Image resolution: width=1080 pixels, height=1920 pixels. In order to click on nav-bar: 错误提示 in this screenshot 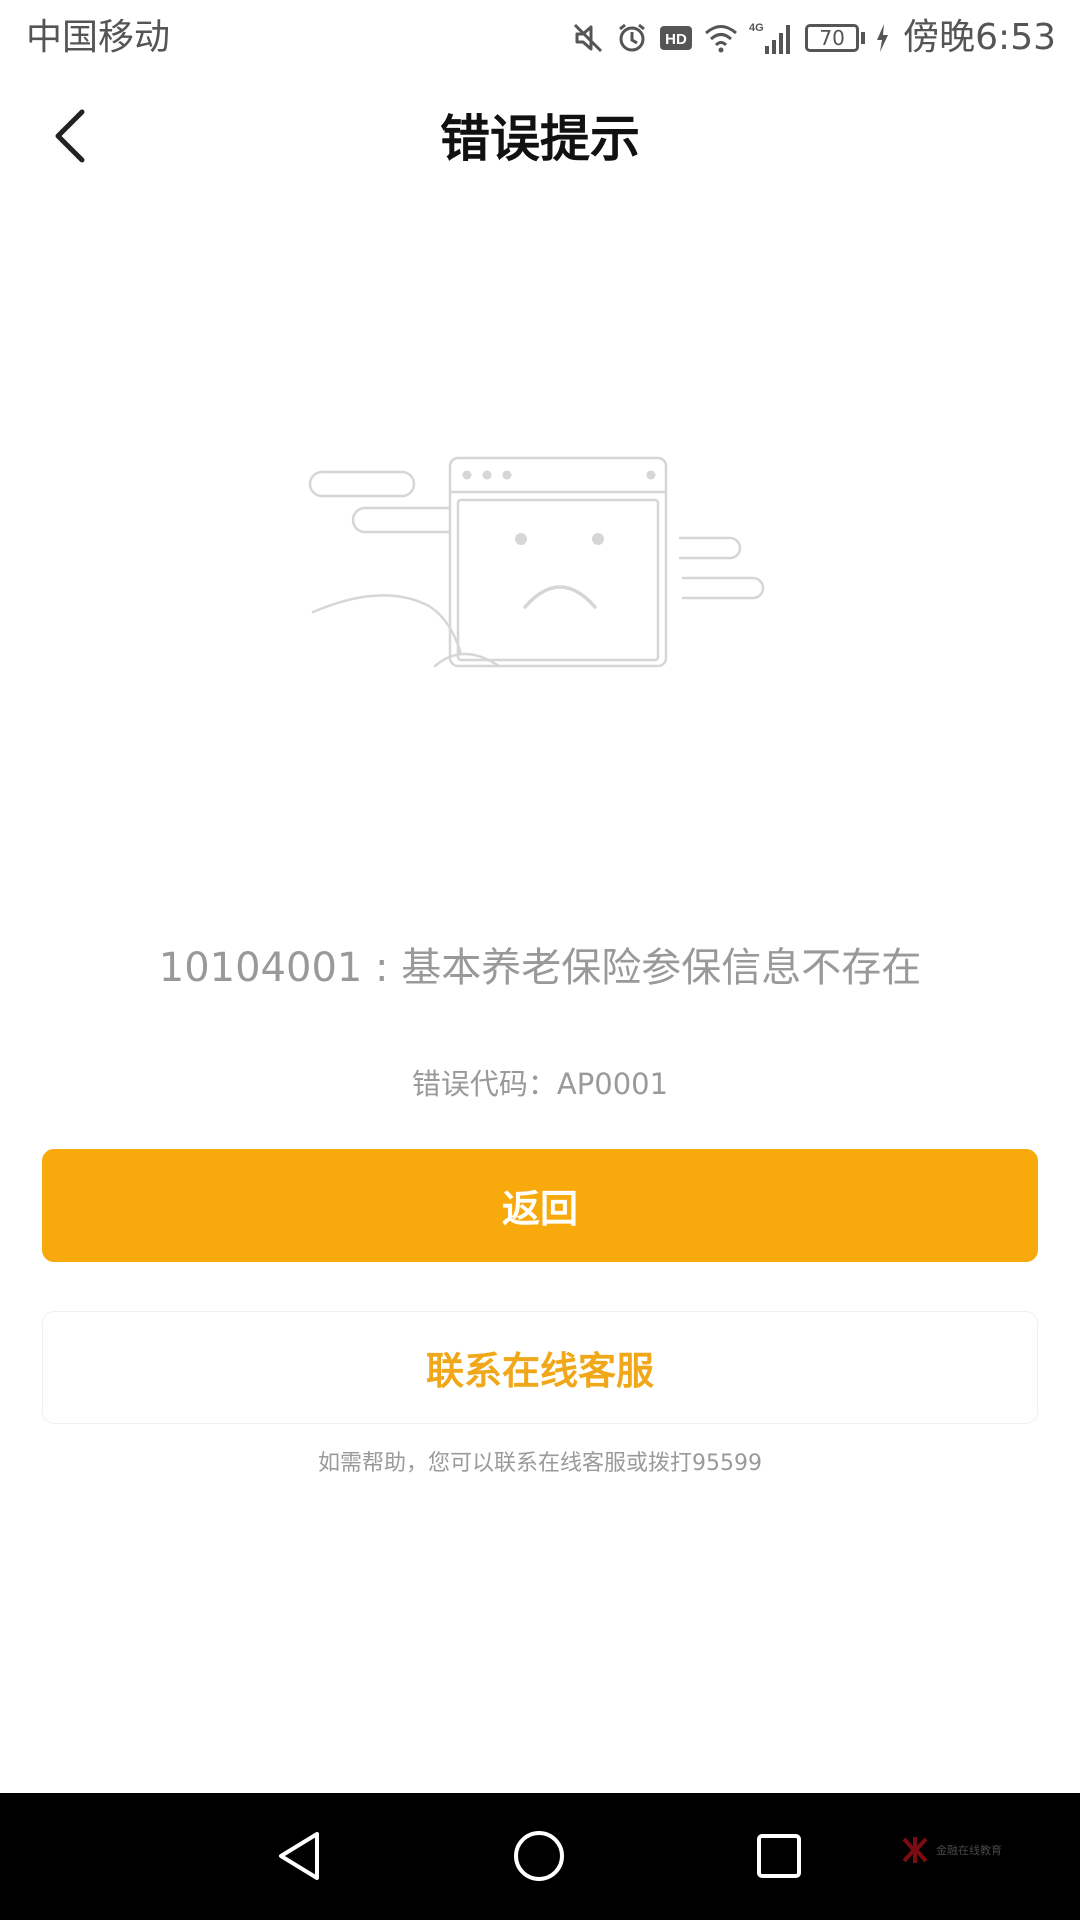, I will do `click(540, 136)`.